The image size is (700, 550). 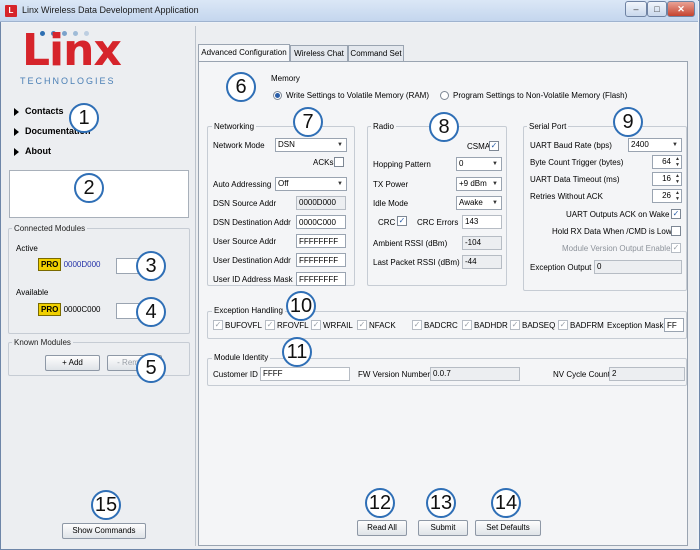 What do you see at coordinates (382, 528) in the screenshot?
I see `read-all-button: Read All` at bounding box center [382, 528].